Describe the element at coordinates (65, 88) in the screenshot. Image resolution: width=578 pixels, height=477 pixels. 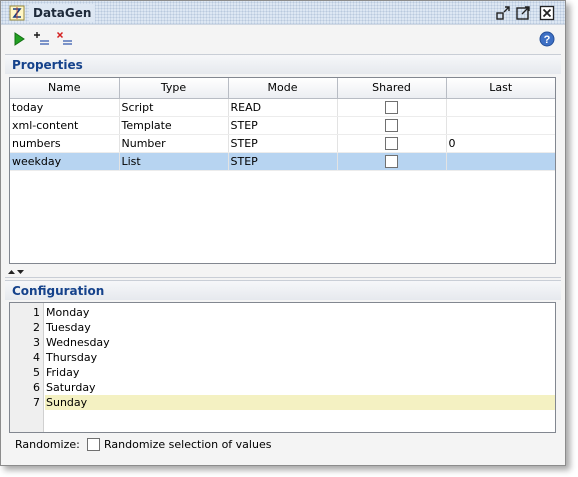
I see `column-header-name: Name` at that location.